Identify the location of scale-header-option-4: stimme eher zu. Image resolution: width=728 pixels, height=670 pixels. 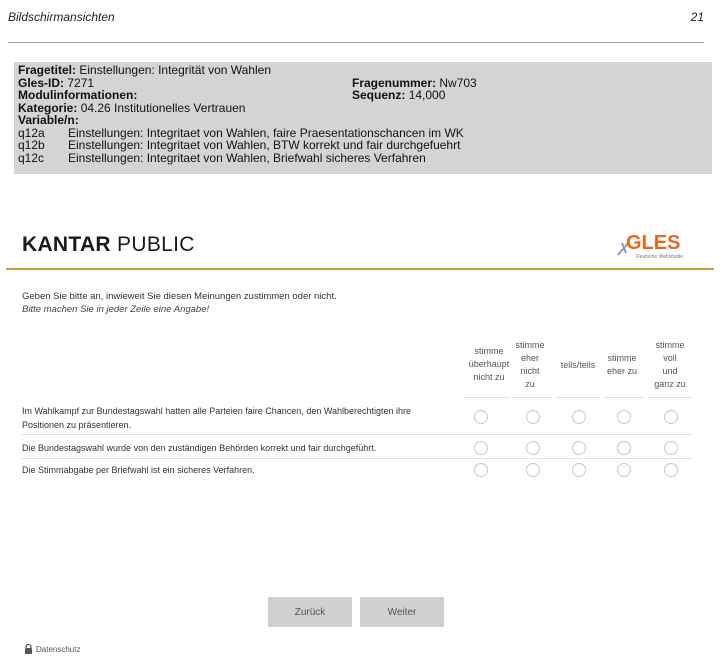
(622, 364).